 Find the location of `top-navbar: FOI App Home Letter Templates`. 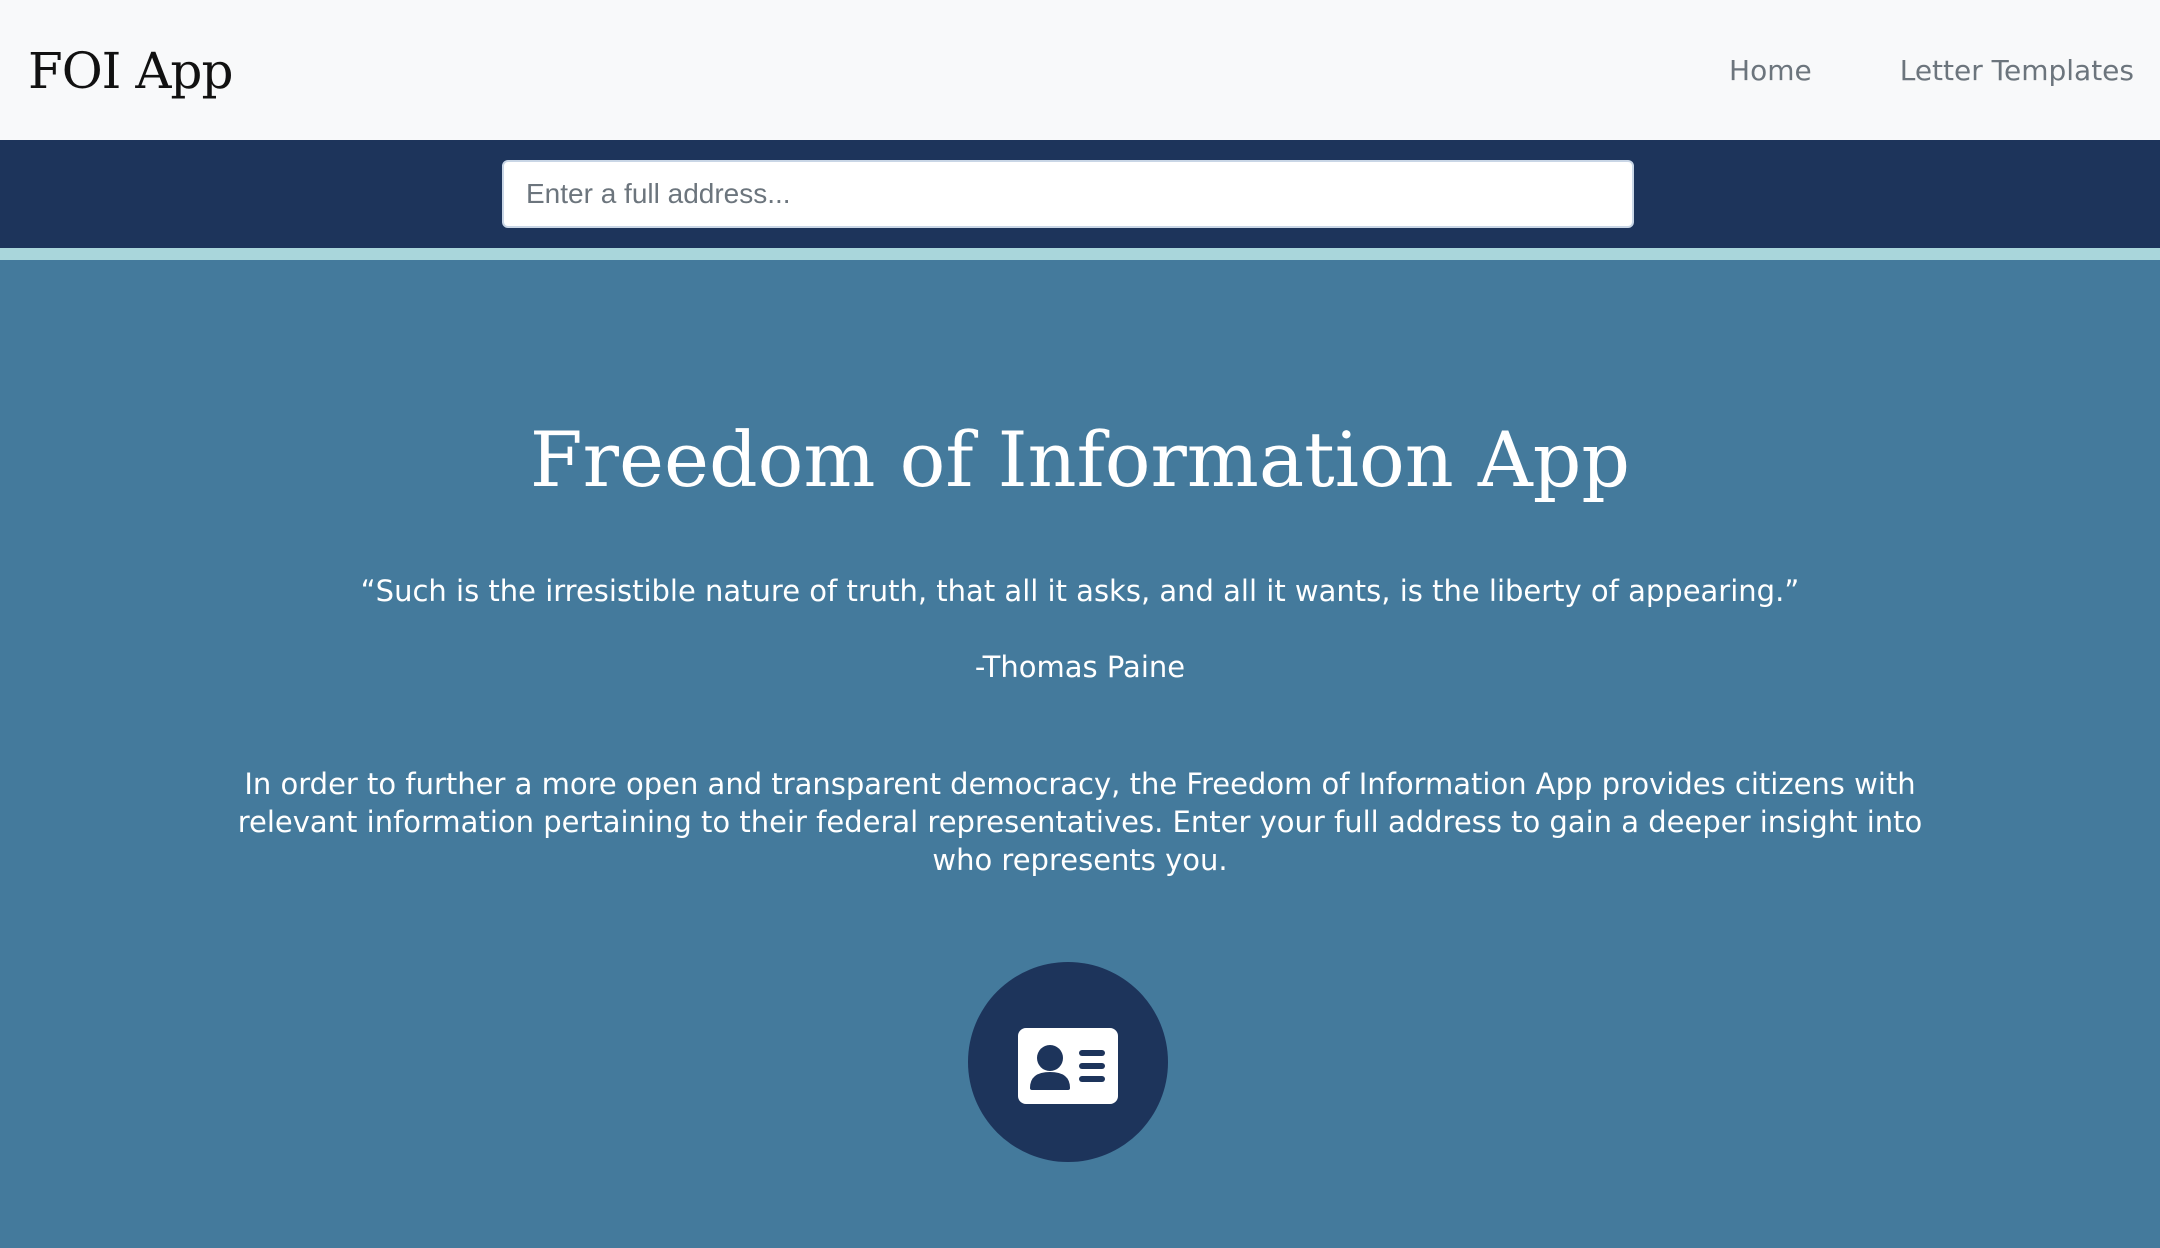

top-navbar: FOI App Home Letter Templates is located at coordinates (1080, 70).